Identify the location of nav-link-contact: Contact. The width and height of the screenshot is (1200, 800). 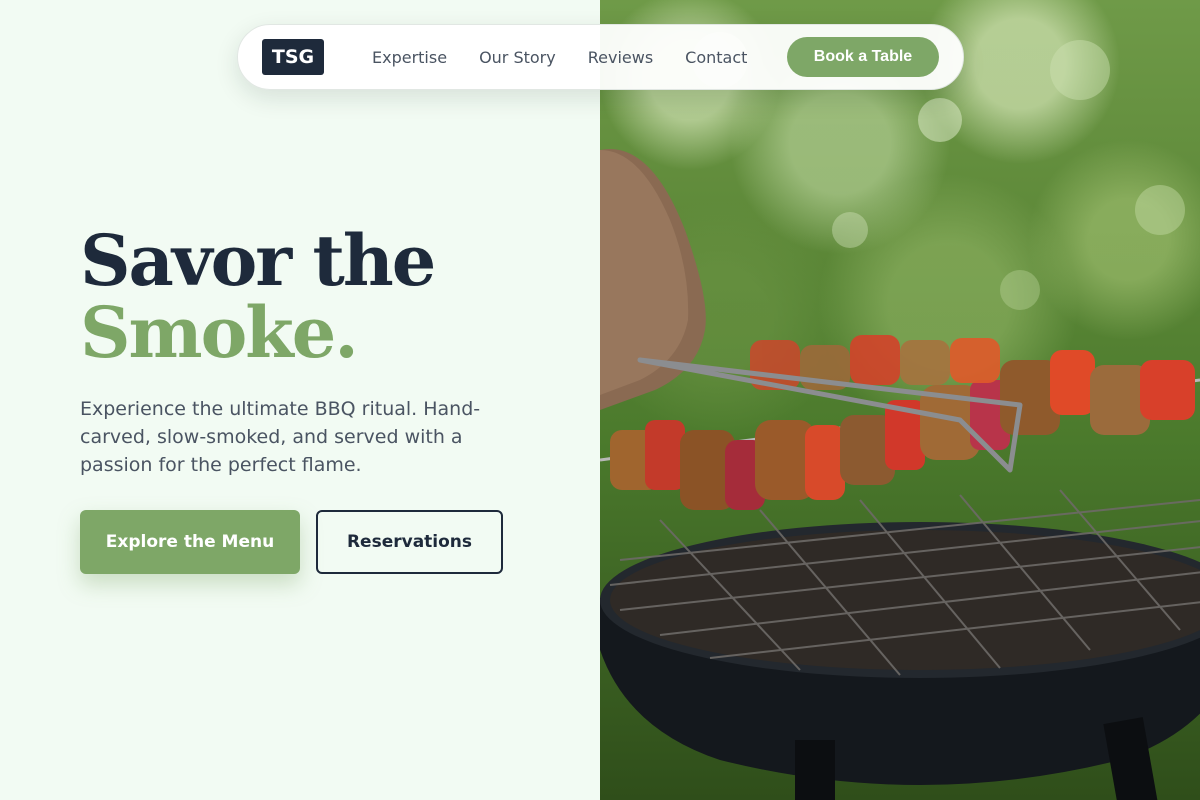
(716, 57).